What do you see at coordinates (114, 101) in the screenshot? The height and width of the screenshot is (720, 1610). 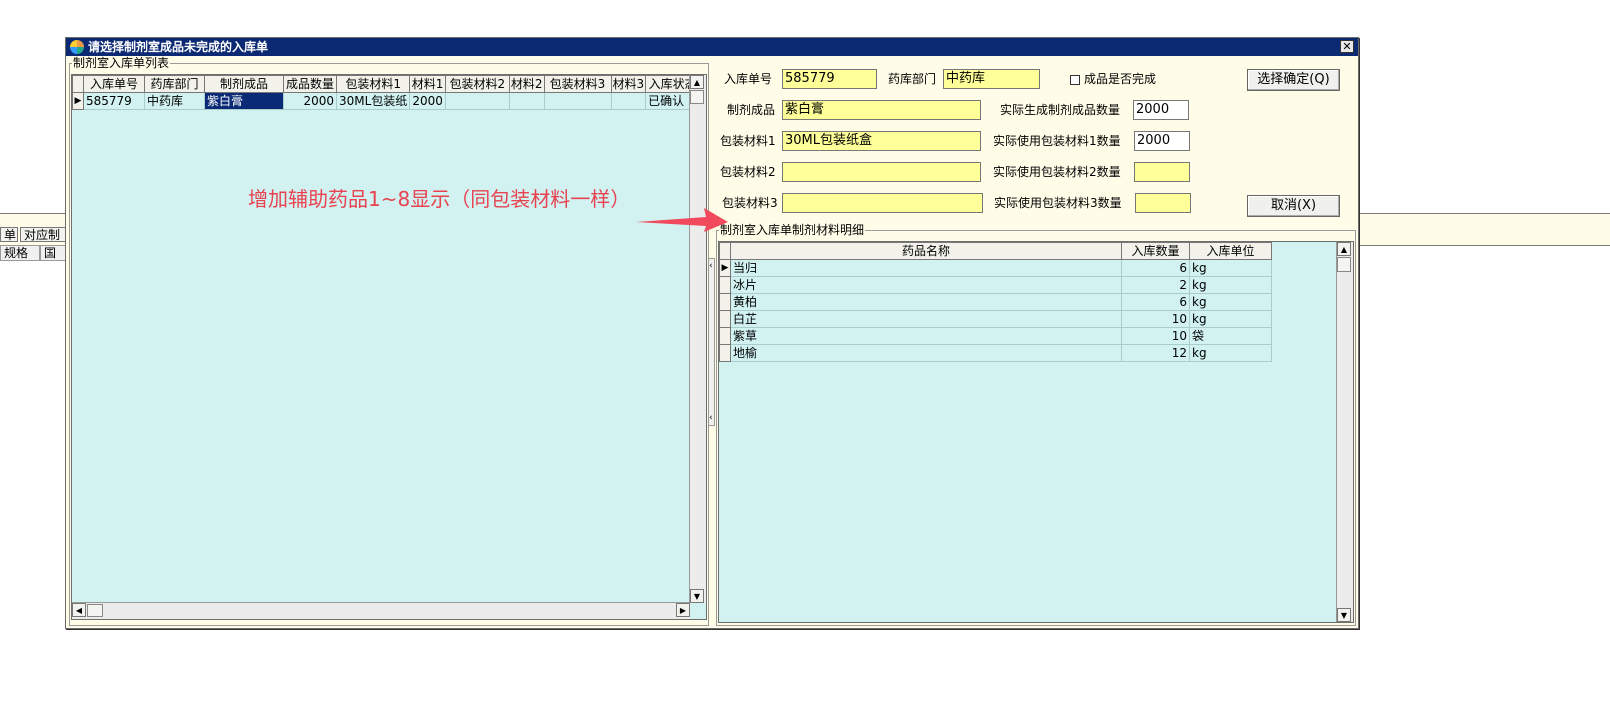 I see `order-list-cell: 585779` at bounding box center [114, 101].